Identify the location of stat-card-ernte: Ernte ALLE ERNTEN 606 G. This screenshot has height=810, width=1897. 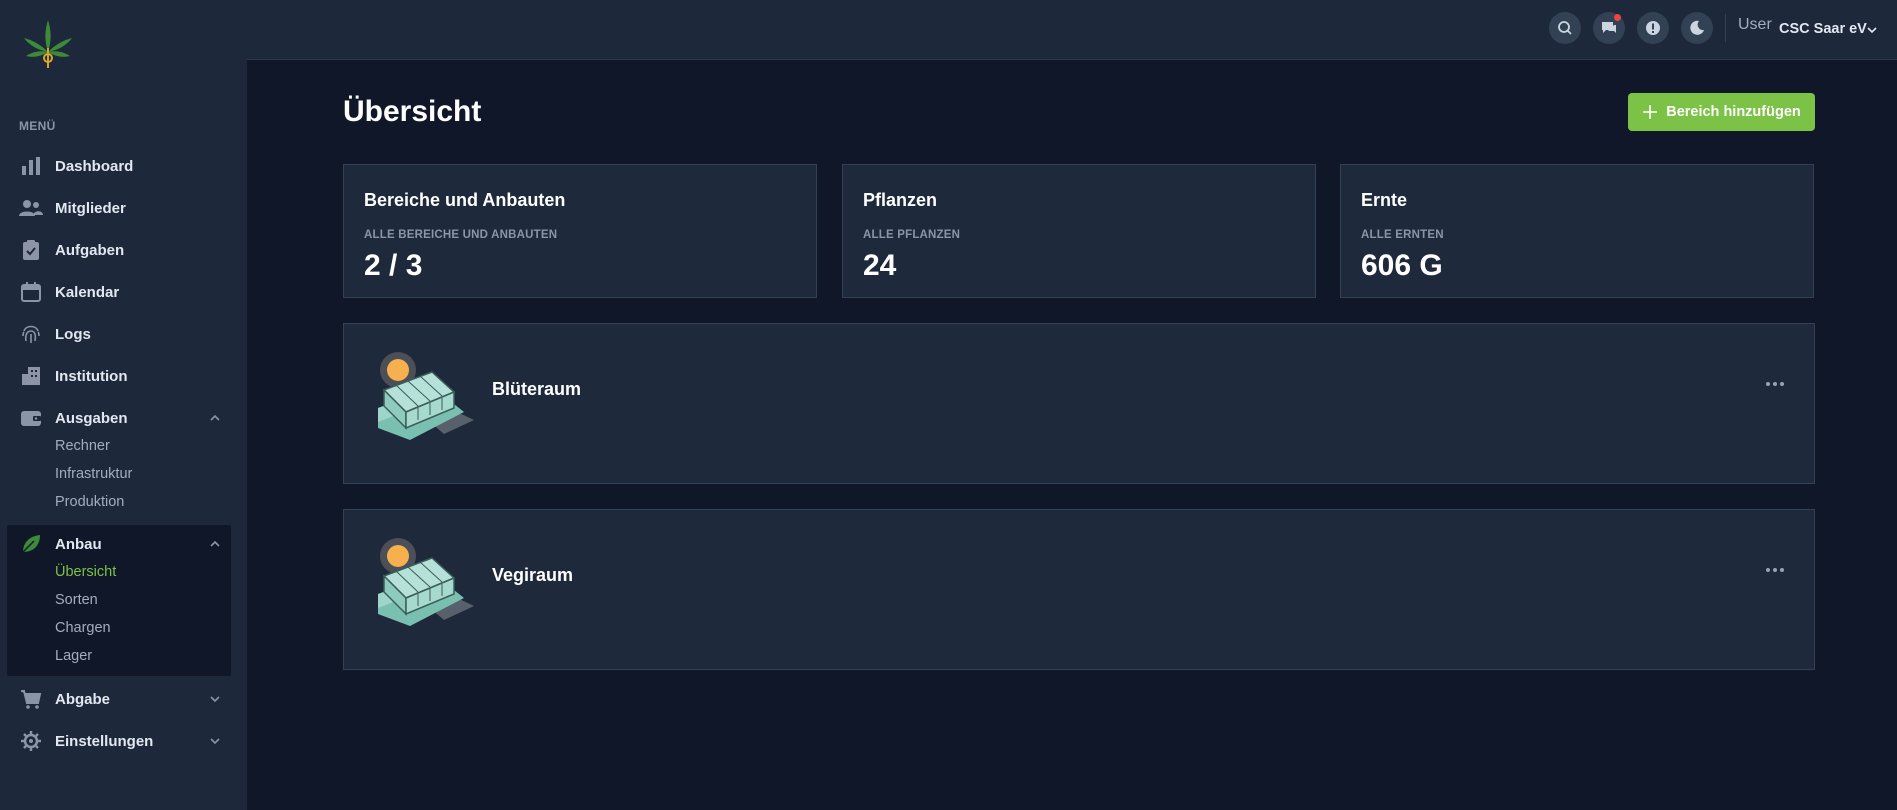
(1577, 231).